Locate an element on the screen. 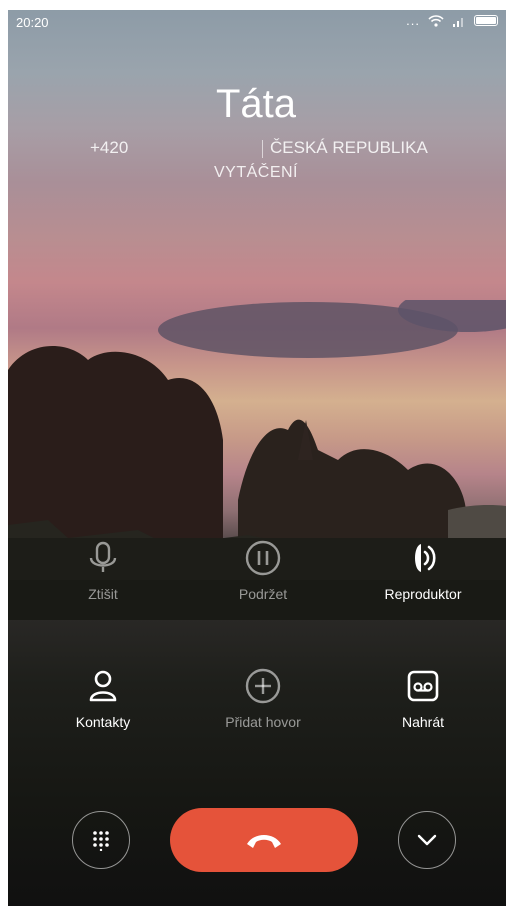  chevron-down-icon is located at coordinates (427, 840).